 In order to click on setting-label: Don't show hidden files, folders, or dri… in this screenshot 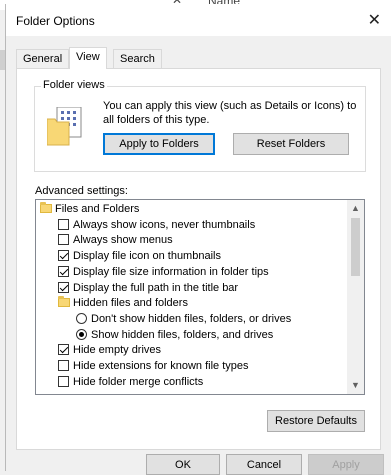, I will do `click(191, 318)`.